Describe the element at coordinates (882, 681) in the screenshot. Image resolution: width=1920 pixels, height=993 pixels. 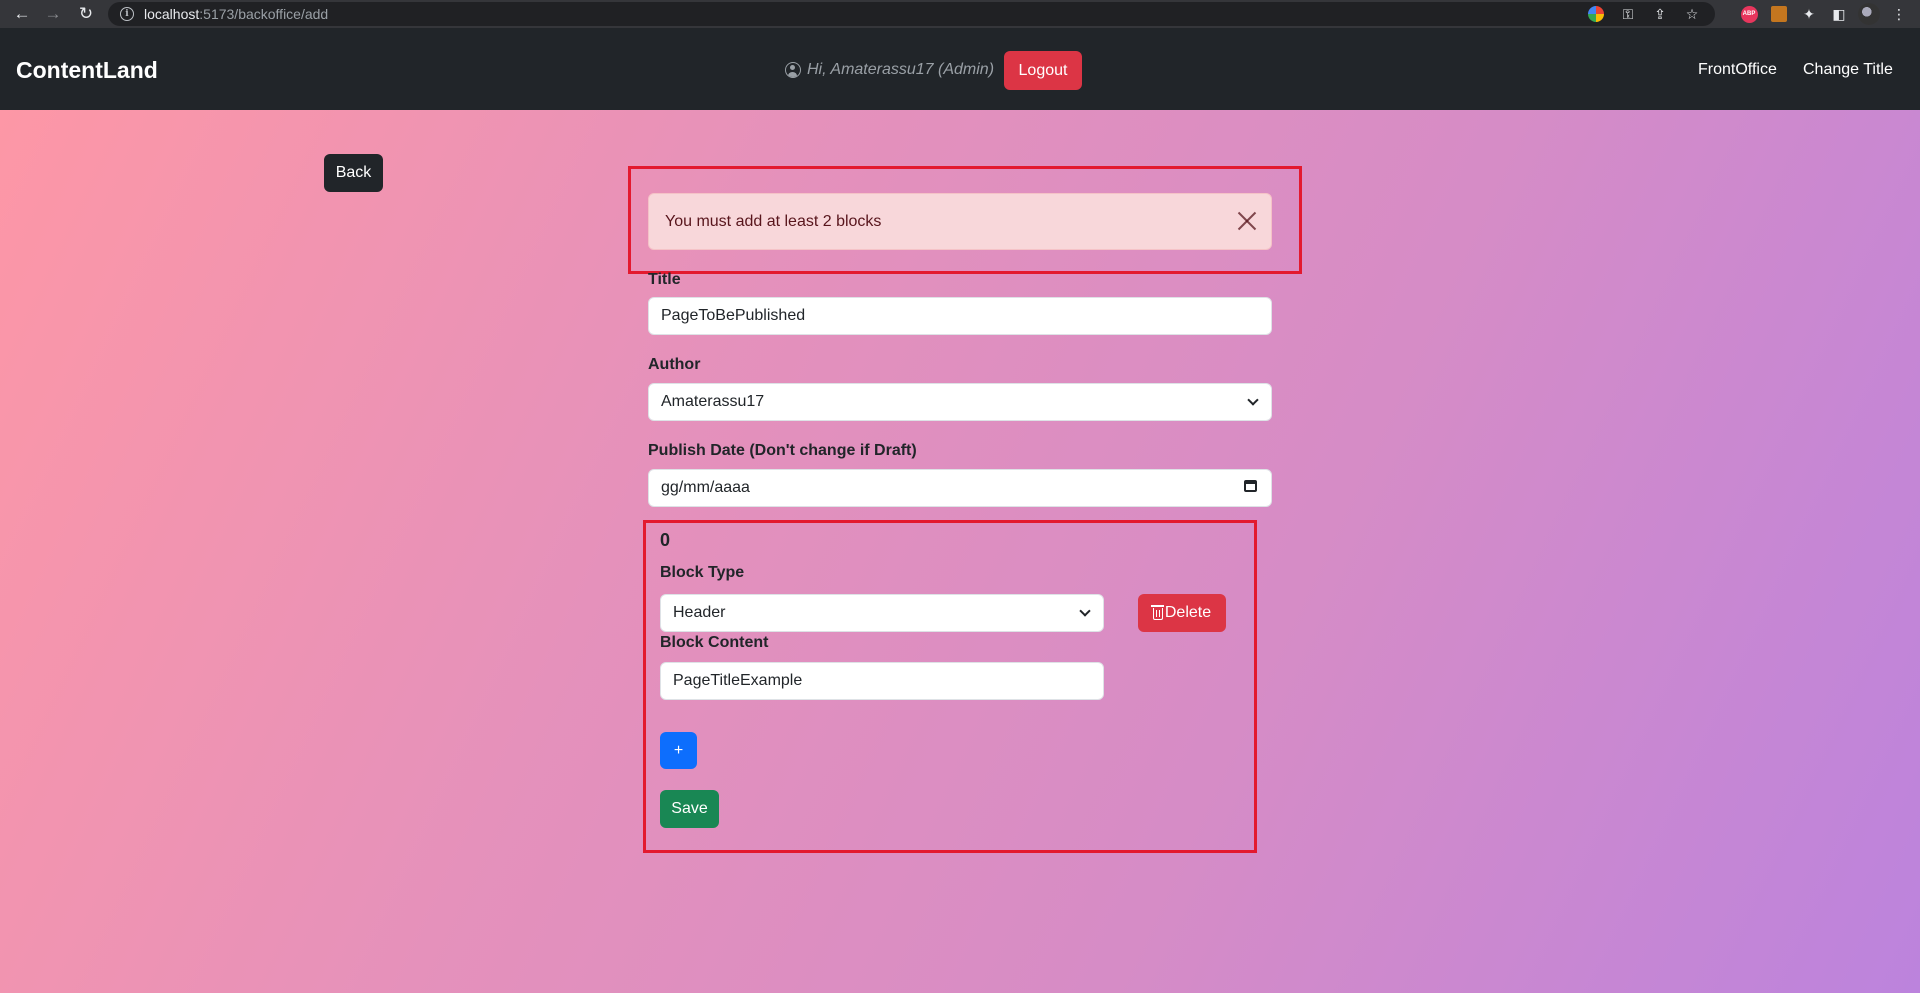
I see `block-content-input: PageTitleExample` at that location.